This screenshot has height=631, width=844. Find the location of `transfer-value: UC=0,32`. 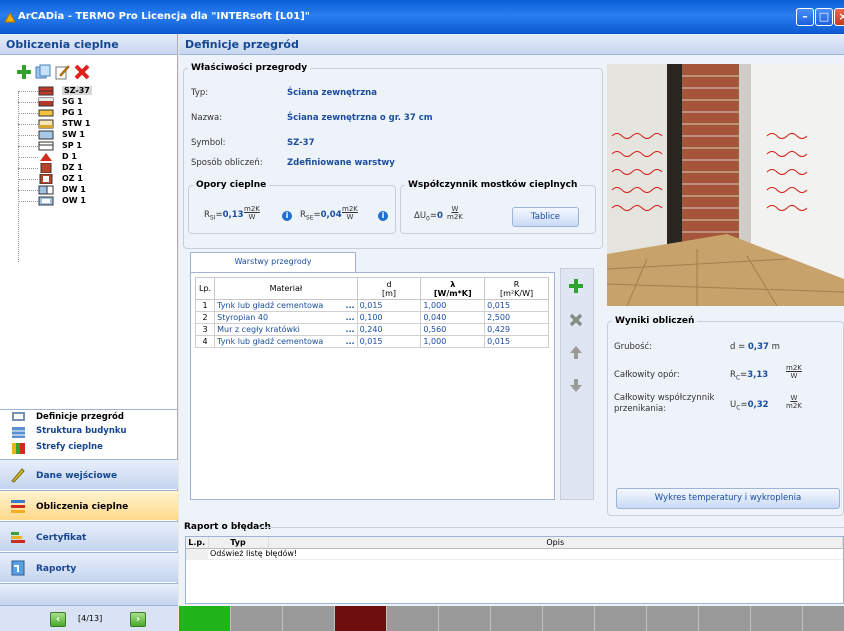

transfer-value: UC=0,32 is located at coordinates (749, 406).